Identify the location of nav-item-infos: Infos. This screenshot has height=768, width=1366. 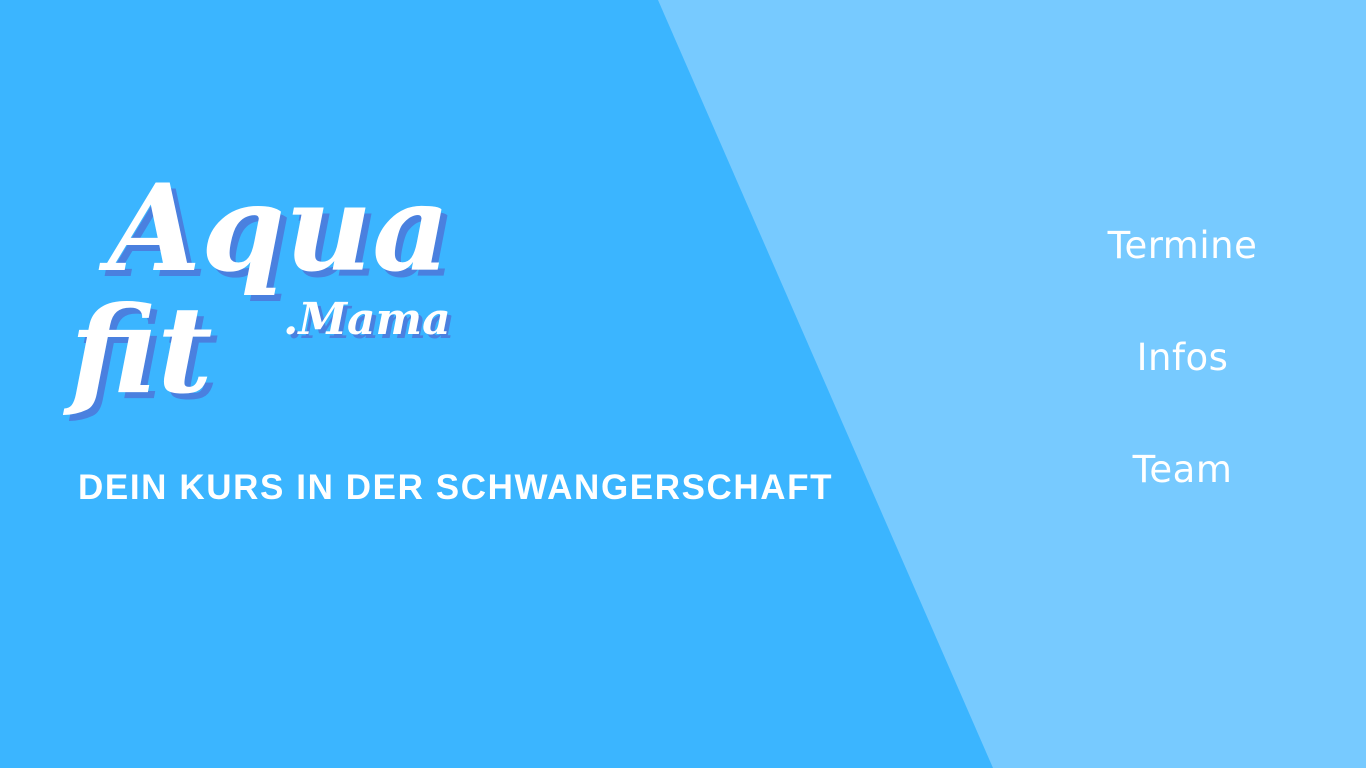
(1182, 388).